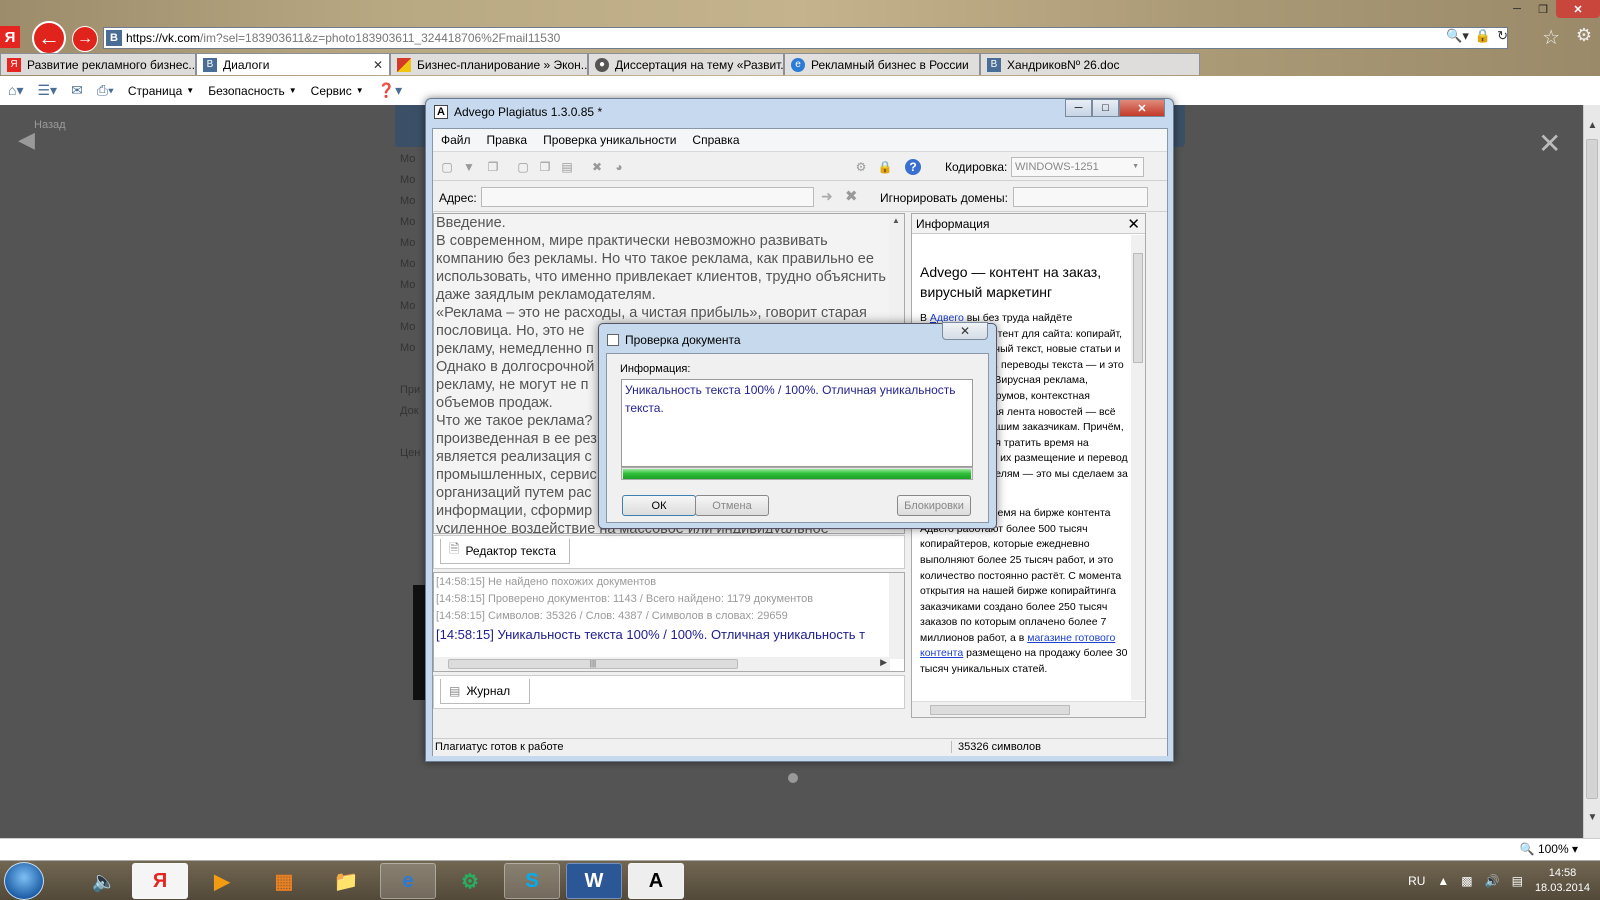  I want to click on volume-icon: 🔊, so click(1492, 881).